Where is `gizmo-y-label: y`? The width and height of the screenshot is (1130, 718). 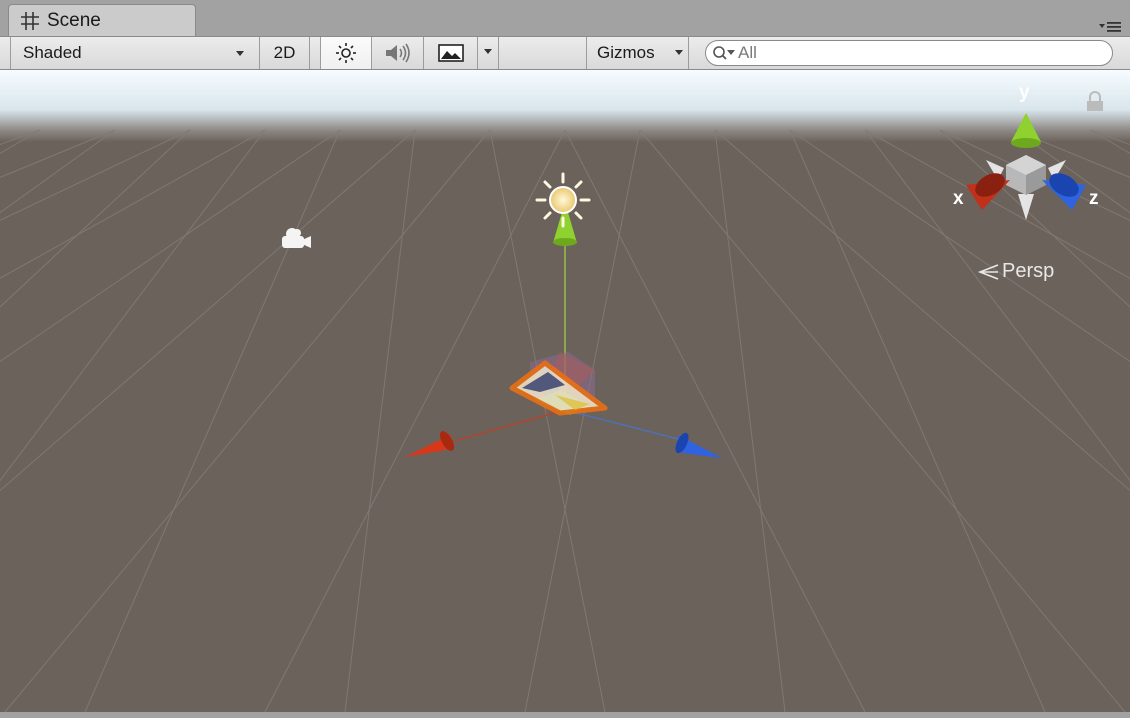
gizmo-y-label: y is located at coordinates (1024, 92).